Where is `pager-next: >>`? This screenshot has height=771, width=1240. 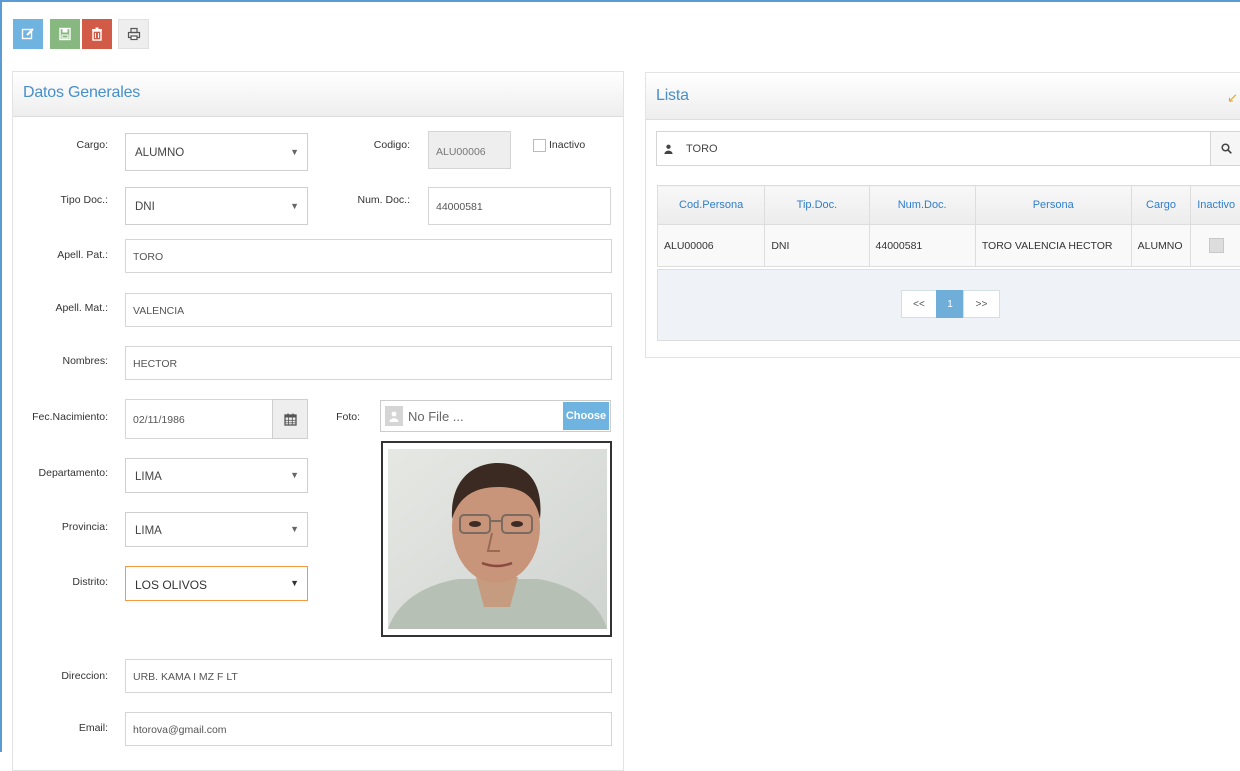
pager-next: >> is located at coordinates (981, 304).